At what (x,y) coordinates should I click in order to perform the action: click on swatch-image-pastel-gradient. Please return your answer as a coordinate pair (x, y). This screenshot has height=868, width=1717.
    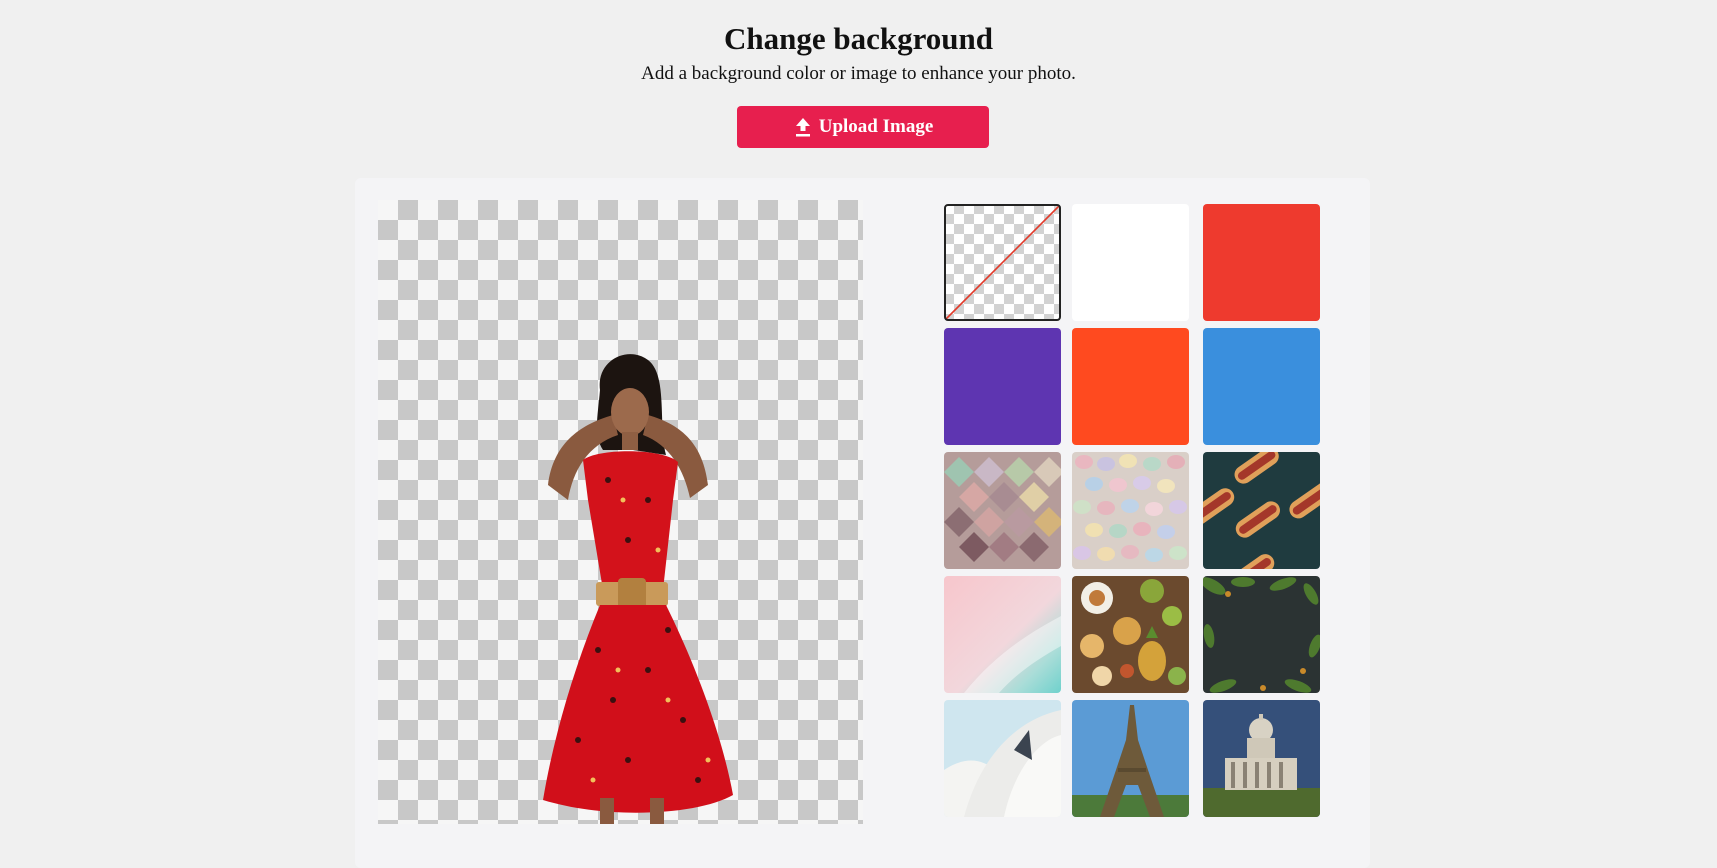
    Looking at the image, I should click on (1002, 634).